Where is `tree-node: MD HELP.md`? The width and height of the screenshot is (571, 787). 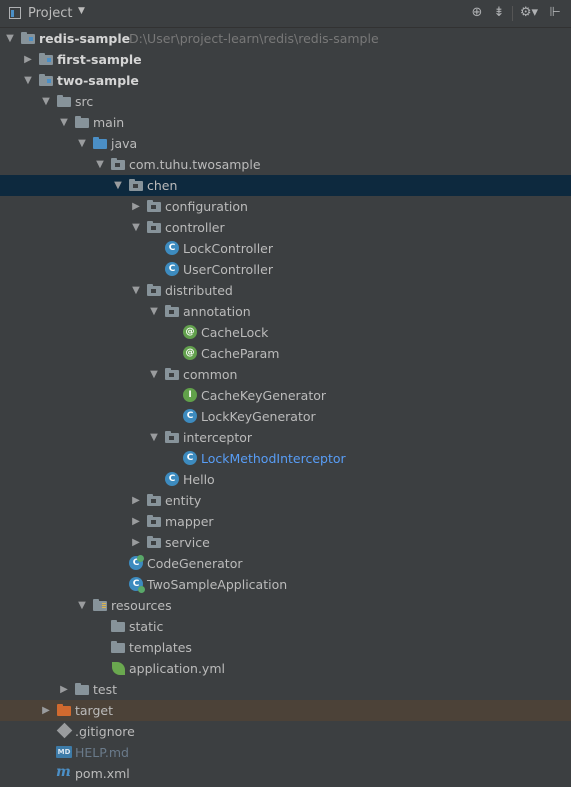 tree-node: MD HELP.md is located at coordinates (285, 752).